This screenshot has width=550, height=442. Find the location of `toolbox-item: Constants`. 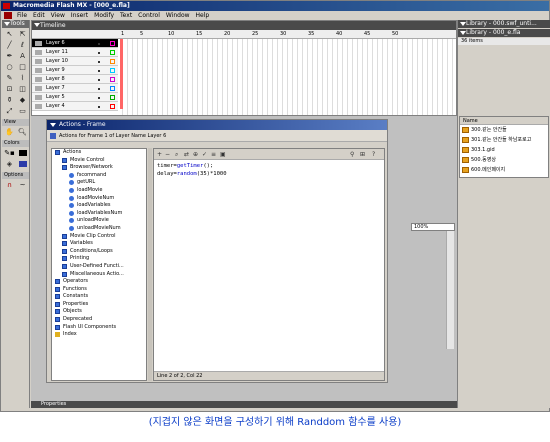

toolbox-item: Constants is located at coordinates (99, 297).